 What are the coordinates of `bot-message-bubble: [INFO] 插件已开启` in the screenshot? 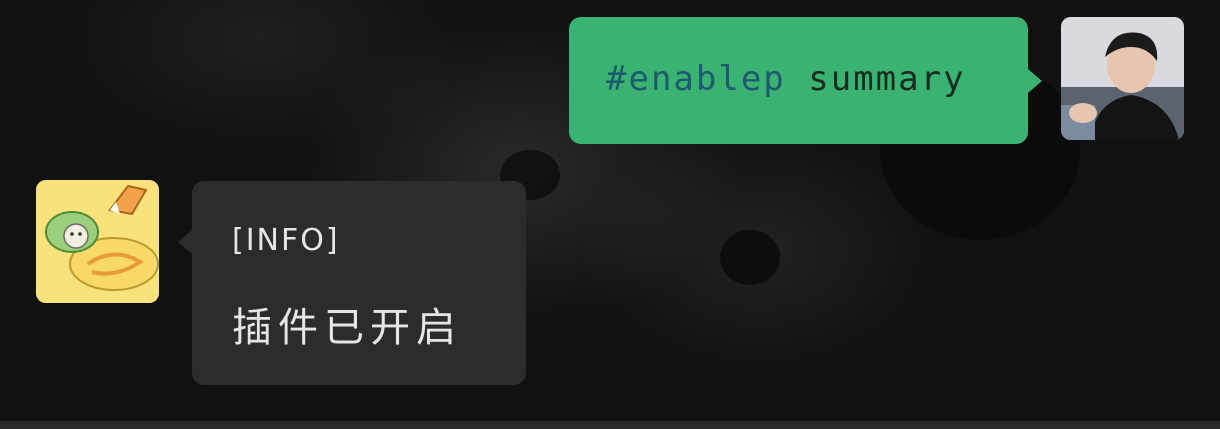 It's located at (352, 283).